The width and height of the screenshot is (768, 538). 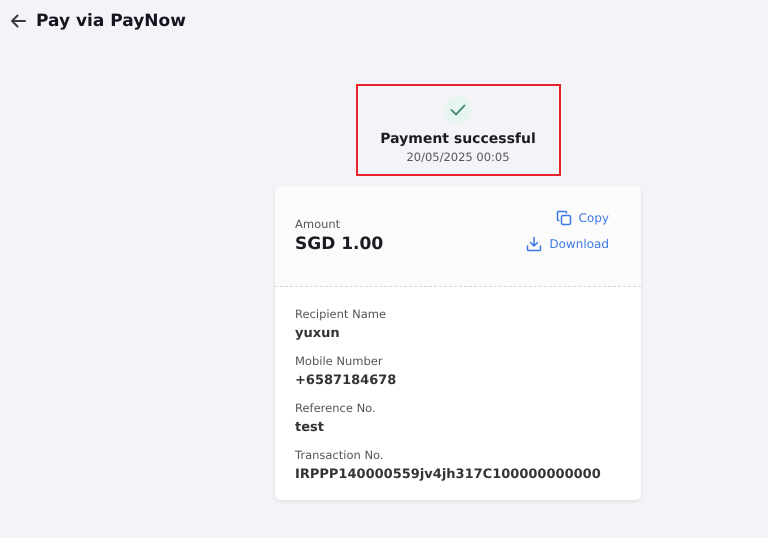 I want to click on field-label: Reference No., so click(x=336, y=408).